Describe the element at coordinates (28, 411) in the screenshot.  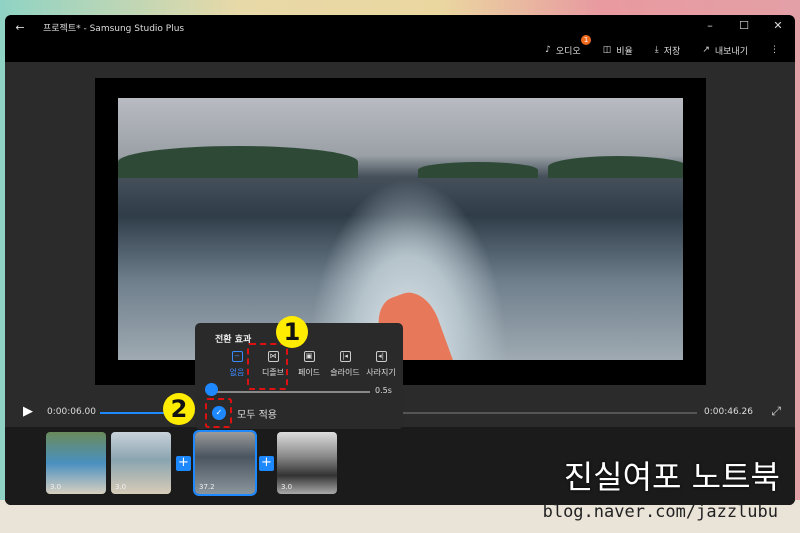
I see `play-icon: ▶` at that location.